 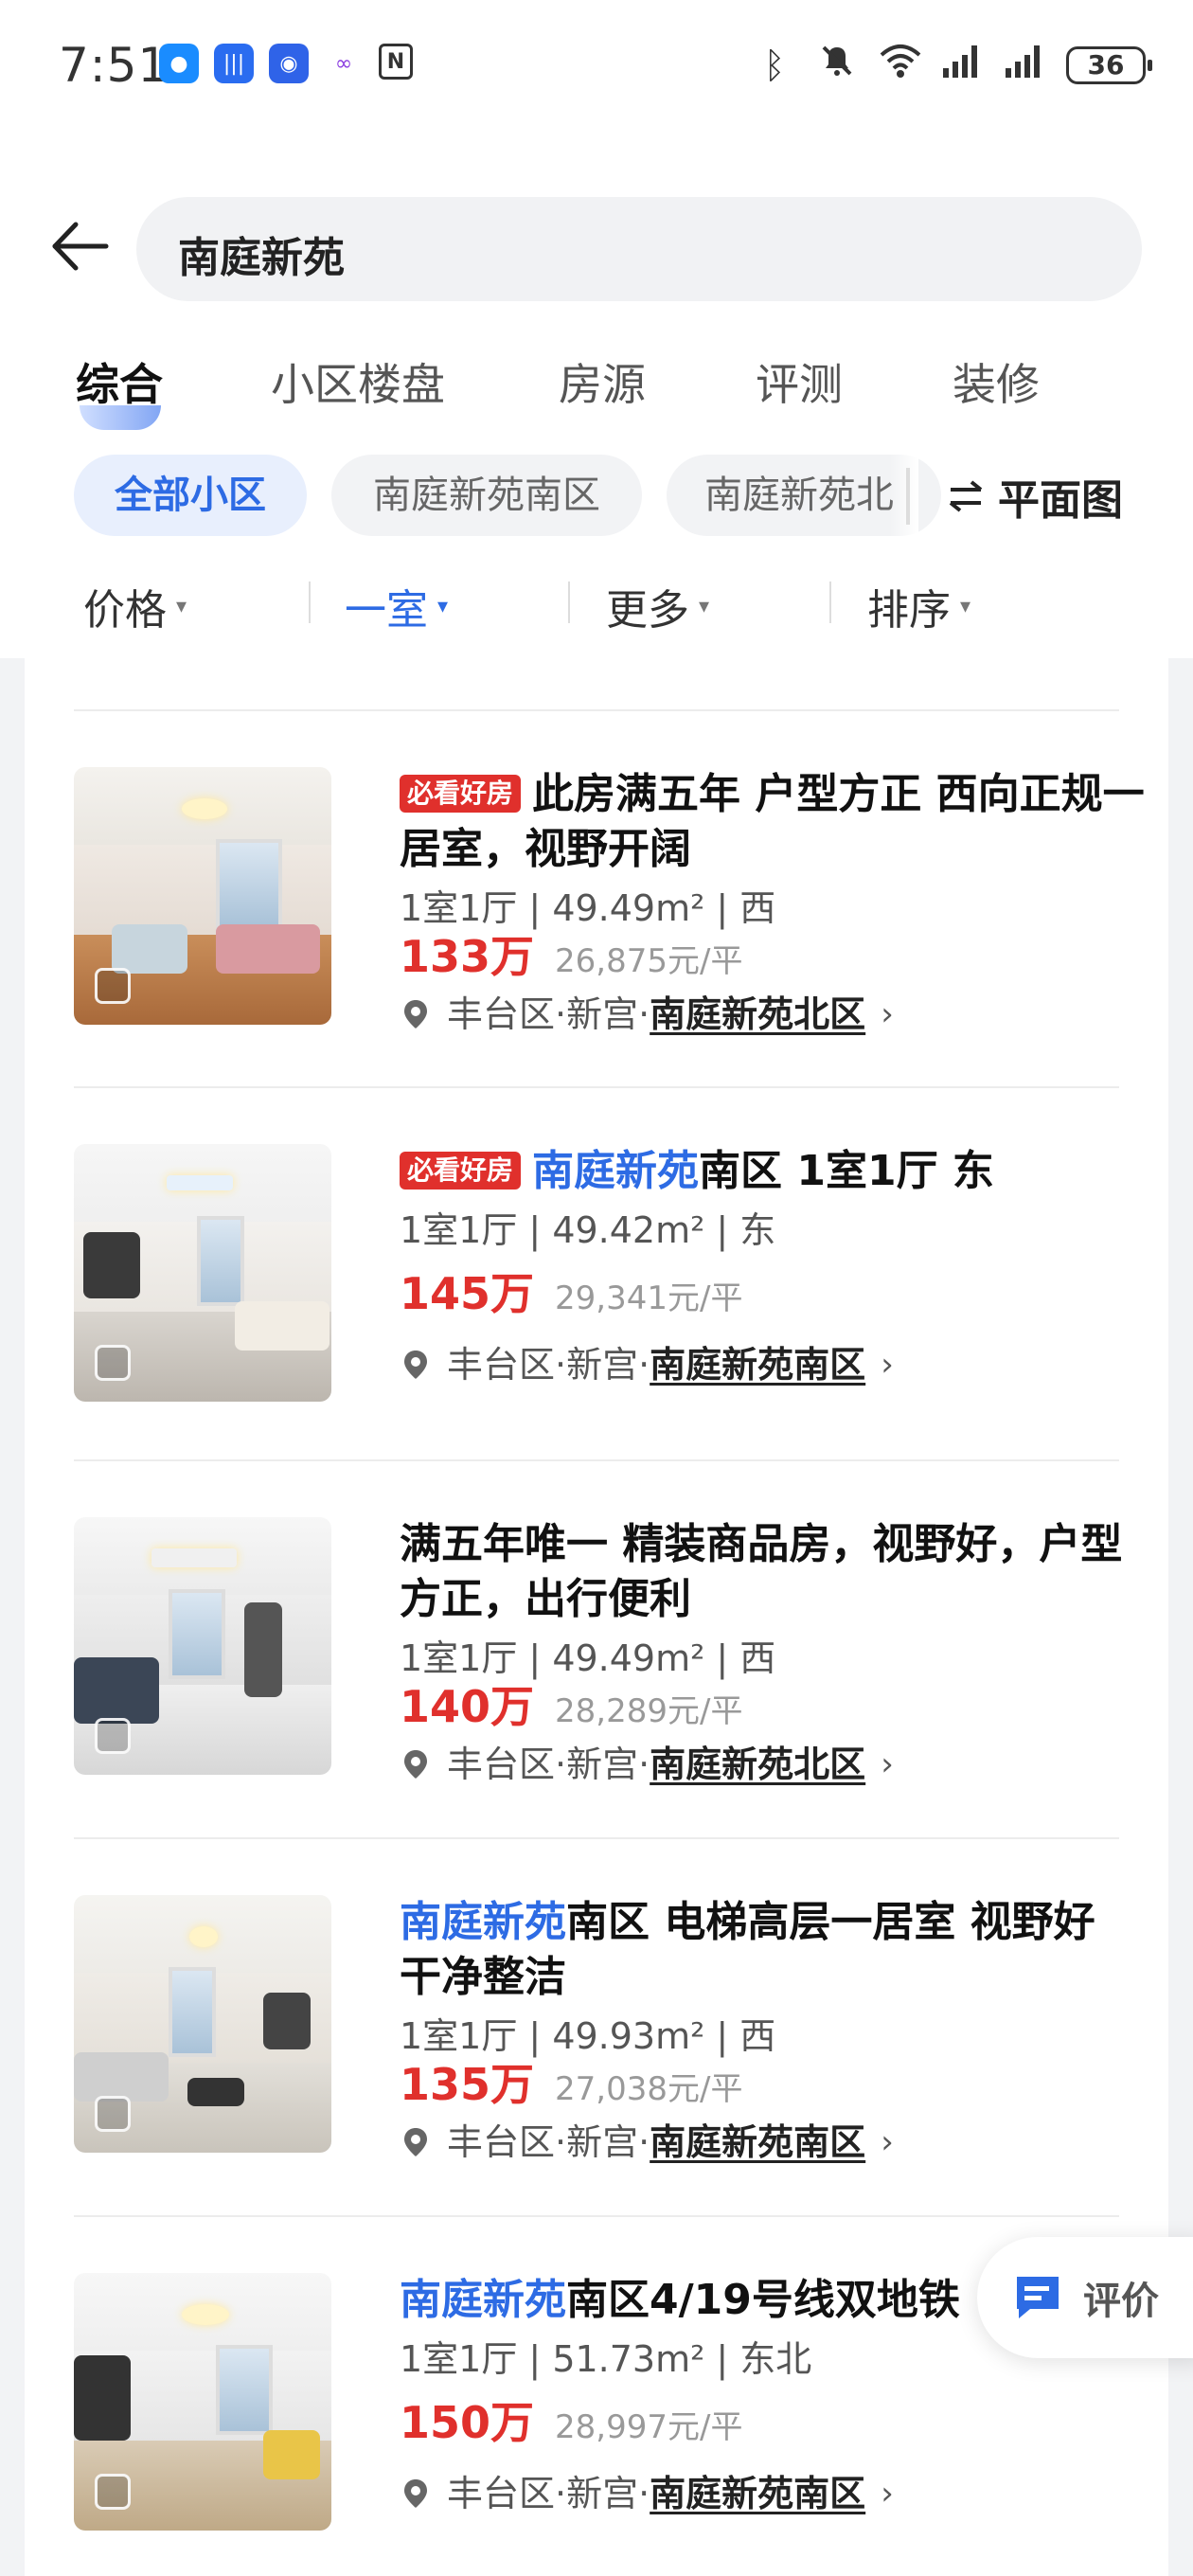 I want to click on community-chips: 全部小区 南庭新苑南区 南庭新苑北 平面图, so click(x=596, y=496).